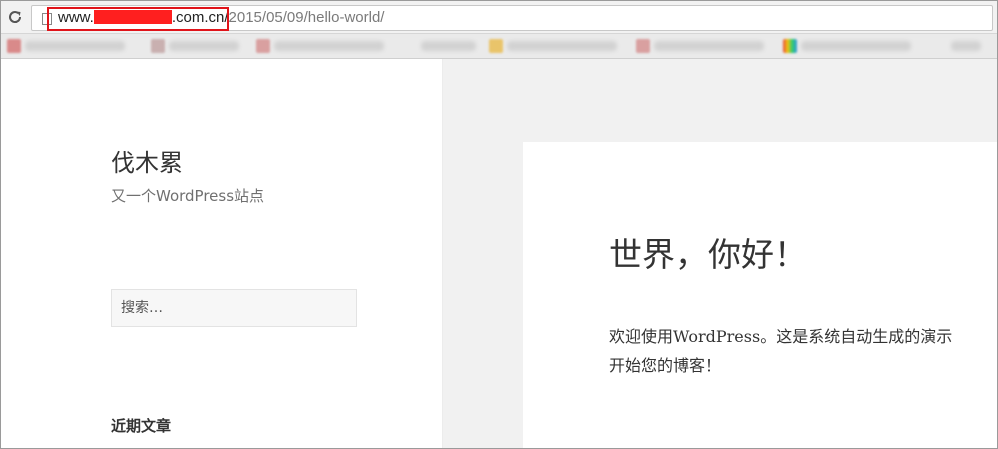 The width and height of the screenshot is (998, 449). I want to click on post-body-line: 欢迎使用WordPress。这是系统自动生成的演示, so click(781, 336).